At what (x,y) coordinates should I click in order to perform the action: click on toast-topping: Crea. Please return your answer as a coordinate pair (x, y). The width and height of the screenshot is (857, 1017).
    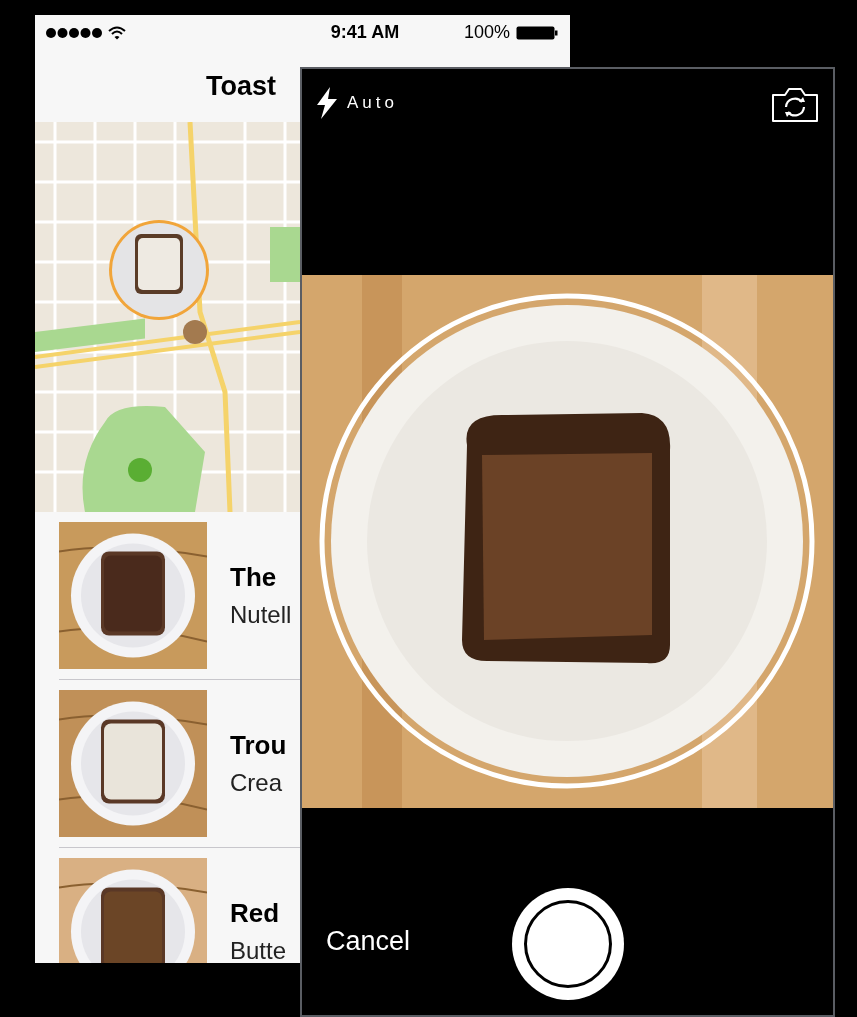
    Looking at the image, I should click on (257, 783).